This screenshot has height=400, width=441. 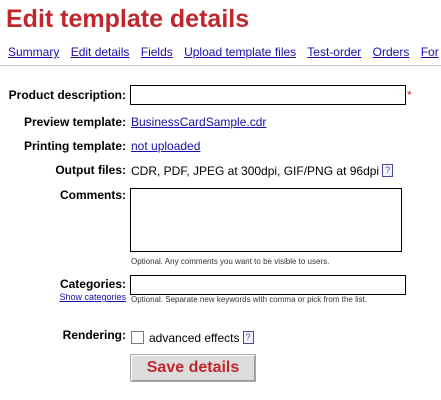 What do you see at coordinates (128, 19) in the screenshot?
I see `page-title: Edit template details` at bounding box center [128, 19].